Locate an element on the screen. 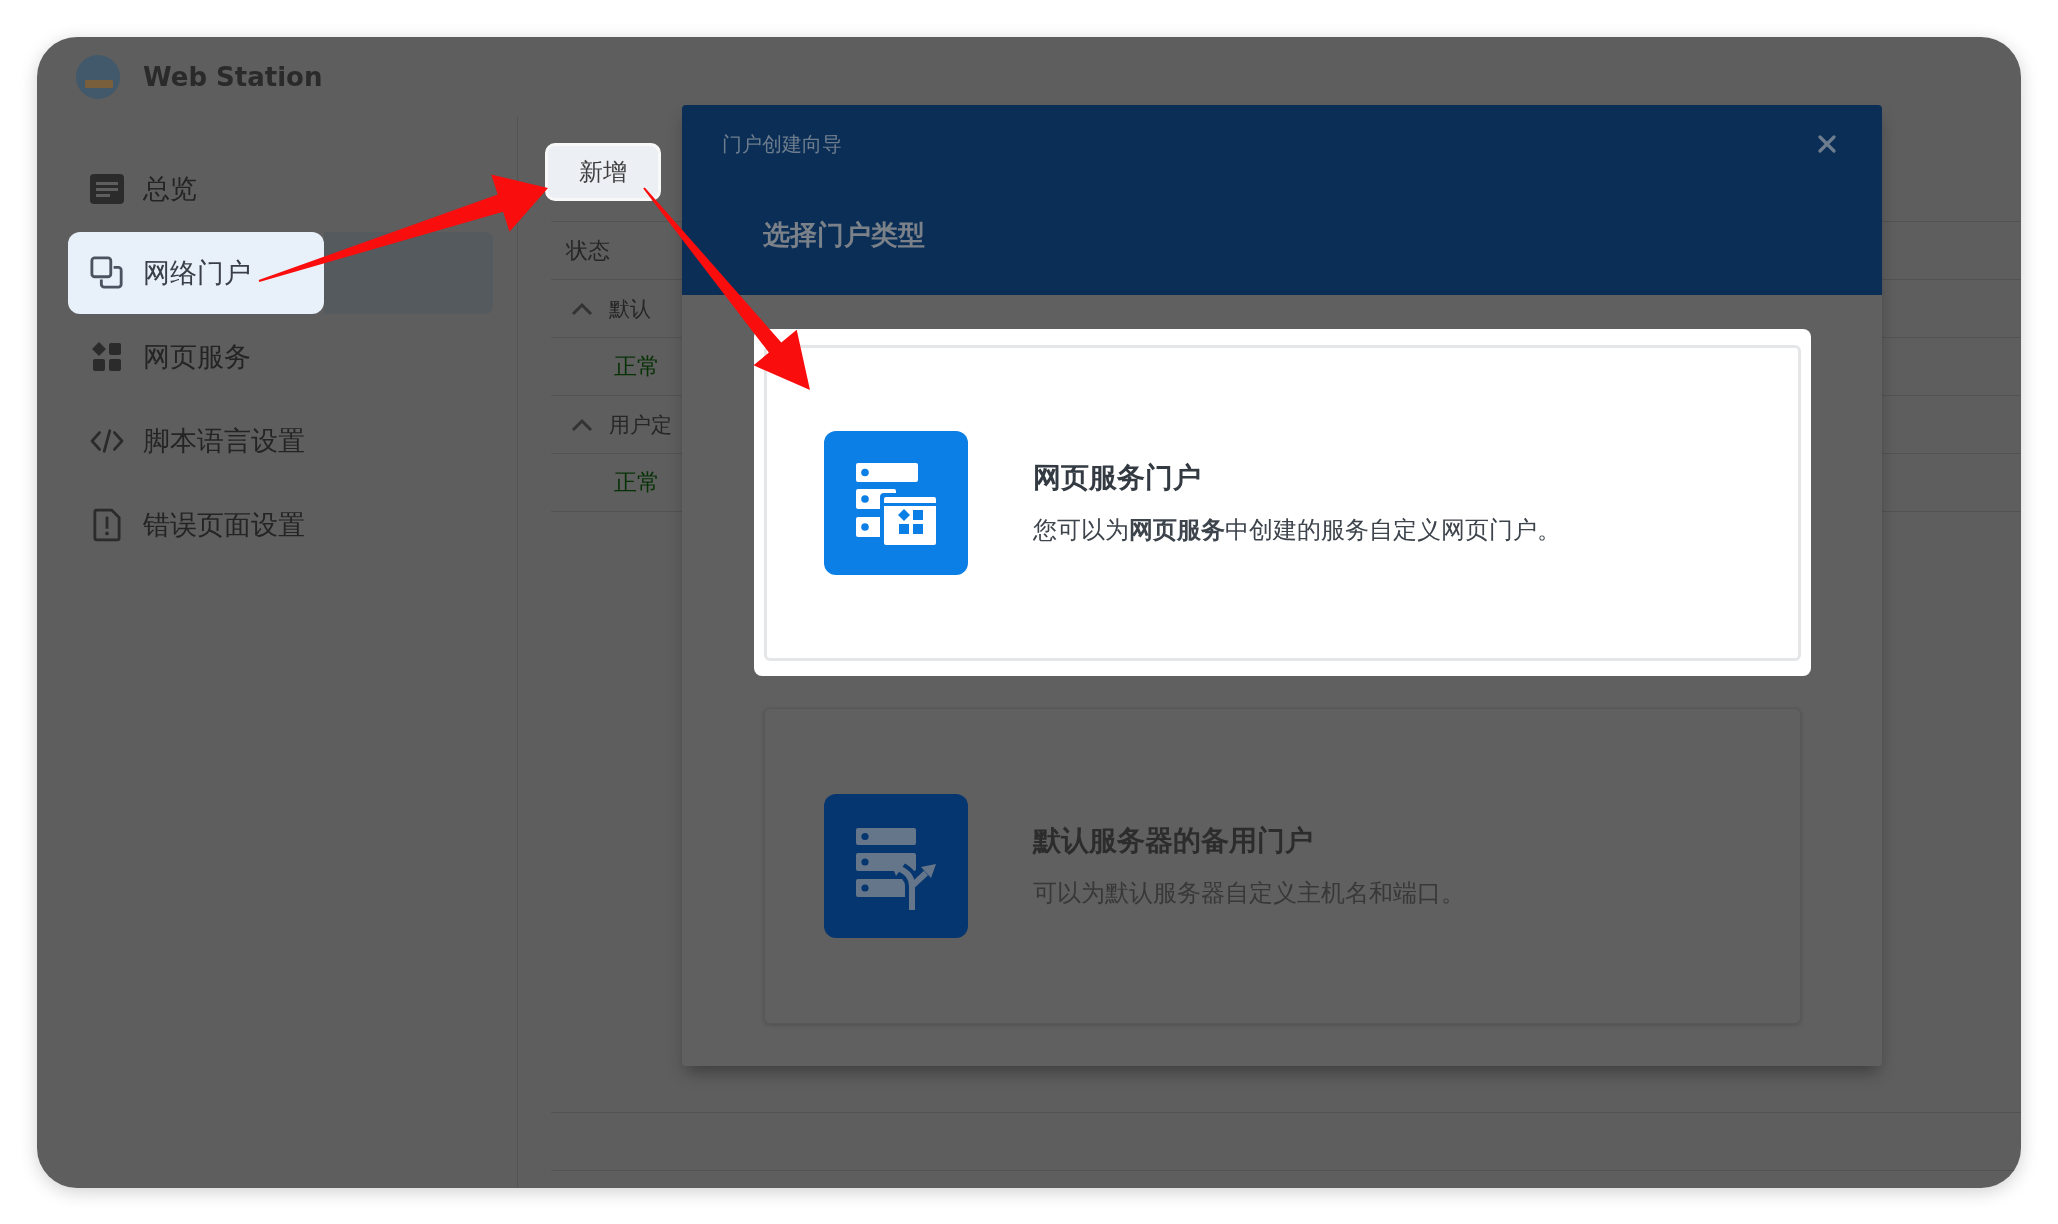 This screenshot has height=1224, width=2058. sidebar-item: 脚本语言设置 is located at coordinates (197, 441).